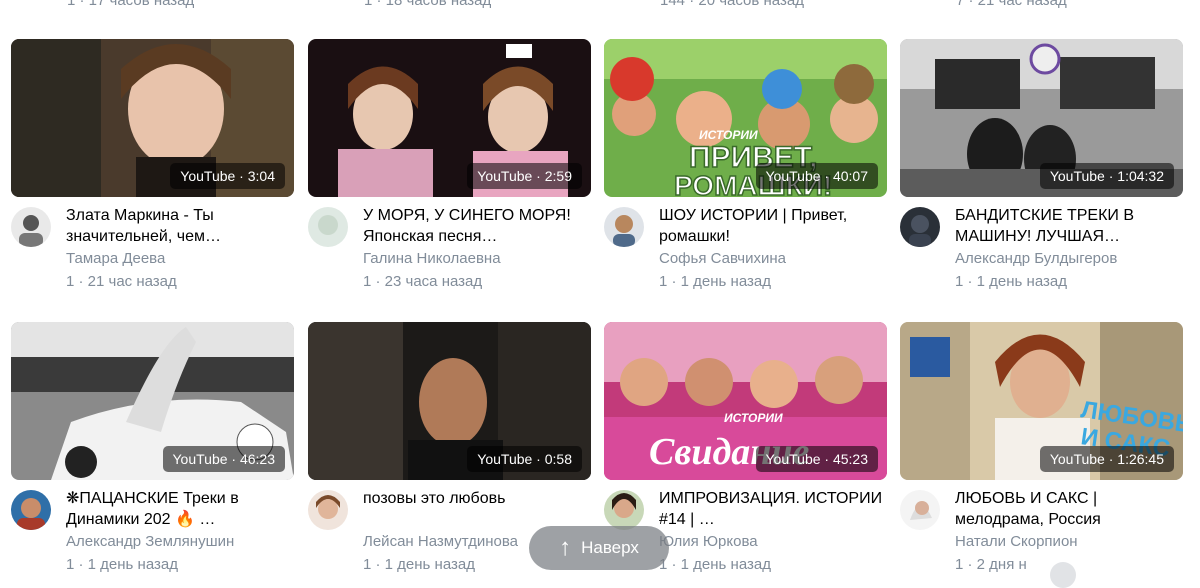  Describe the element at coordinates (745, 118) in the screenshot. I see `video-thumbnail: ИСТОРИИ ПРИВЕТ, РОМАШКИ! YouTube · 40:07` at that location.